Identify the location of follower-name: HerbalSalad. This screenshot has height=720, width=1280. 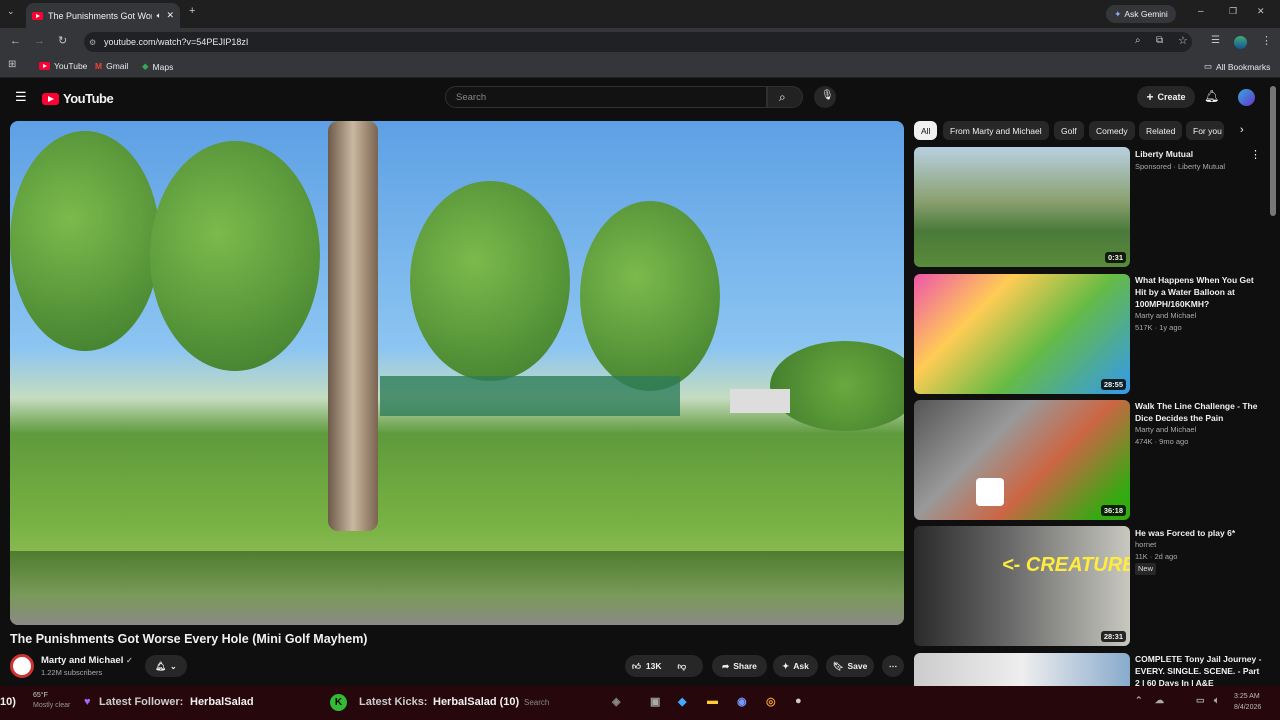
(222, 702).